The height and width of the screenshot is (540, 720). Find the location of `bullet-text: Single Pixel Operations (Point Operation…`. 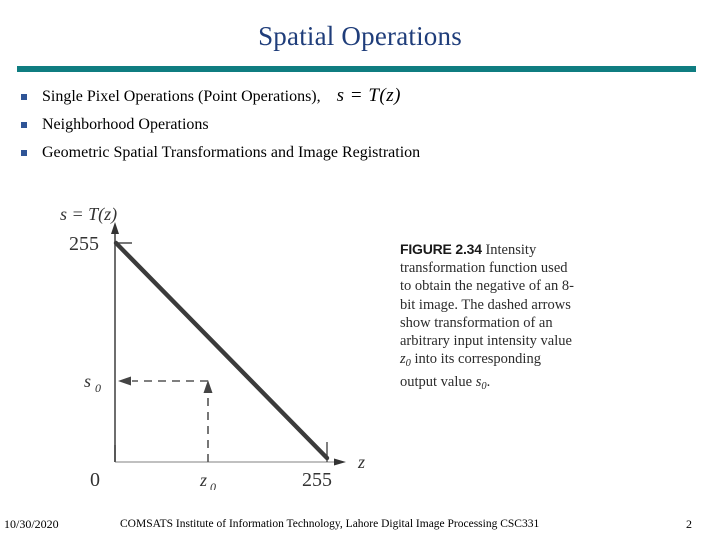

bullet-text: Single Pixel Operations (Point Operation… is located at coordinates (181, 96).